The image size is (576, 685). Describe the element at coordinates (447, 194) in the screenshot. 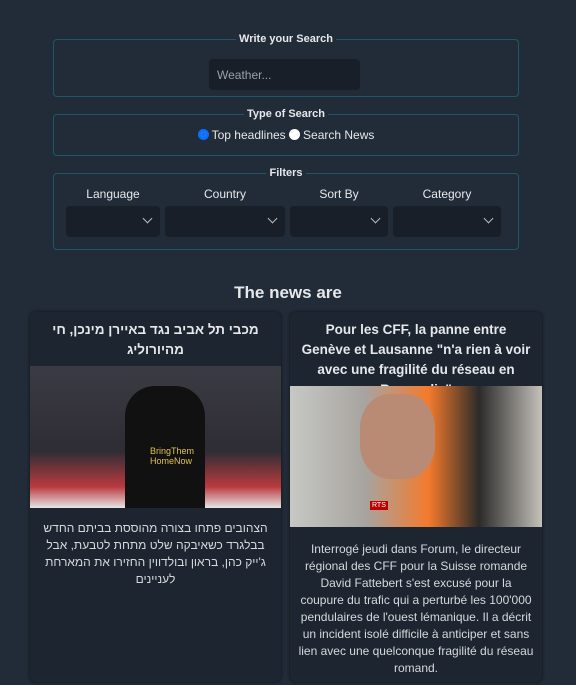

I see `category-label: Category` at that location.